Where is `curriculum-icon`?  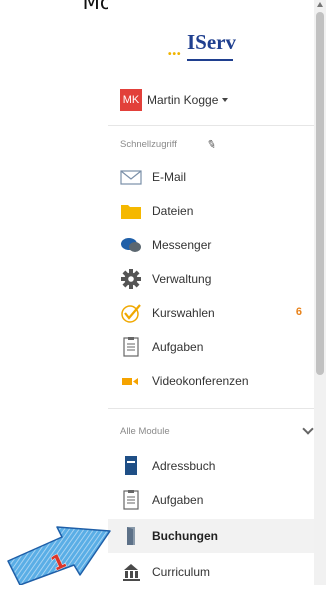 curriculum-icon is located at coordinates (131, 572).